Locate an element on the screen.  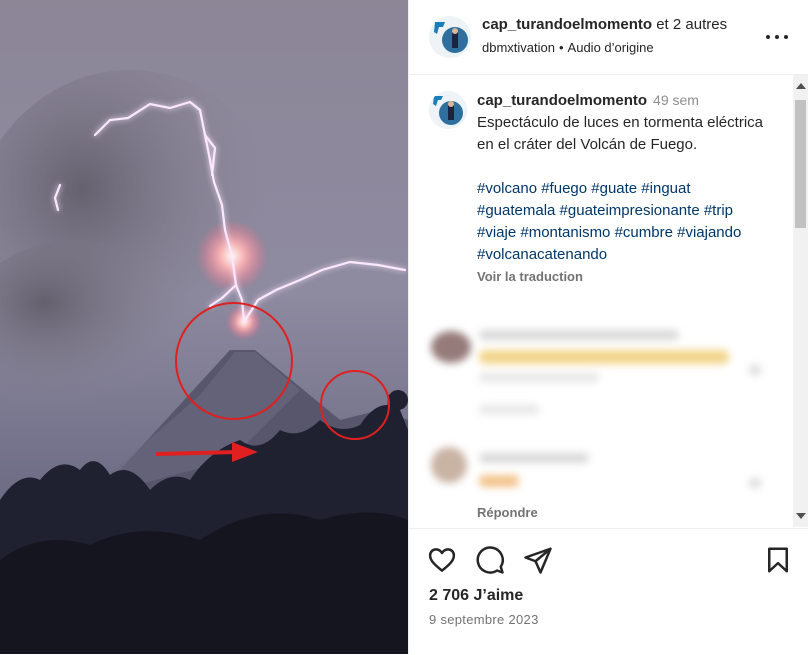
reply-link: Répondre is located at coordinates (507, 512).